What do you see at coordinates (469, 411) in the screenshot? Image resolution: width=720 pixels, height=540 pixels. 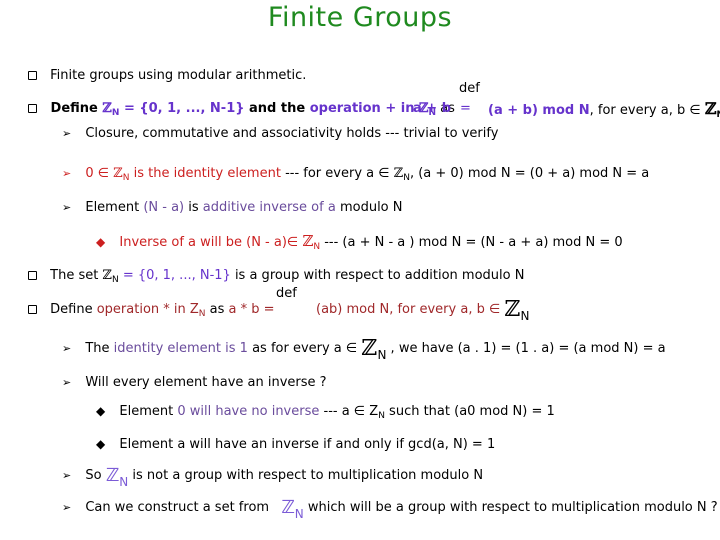 I see `such-that-text: such that (a0 mod N) = 1` at bounding box center [469, 411].